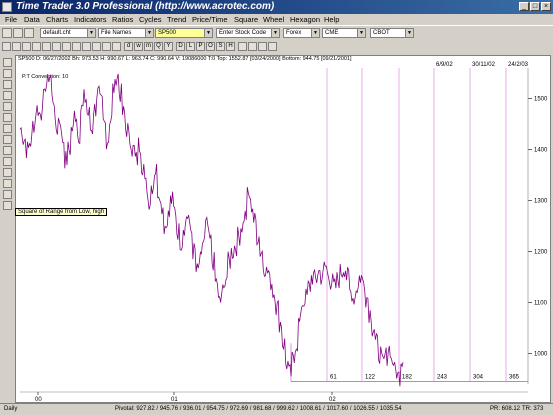 Image resolution: width=553 pixels, height=415 pixels. I want to click on zoom-out-icon, so click(36, 46).